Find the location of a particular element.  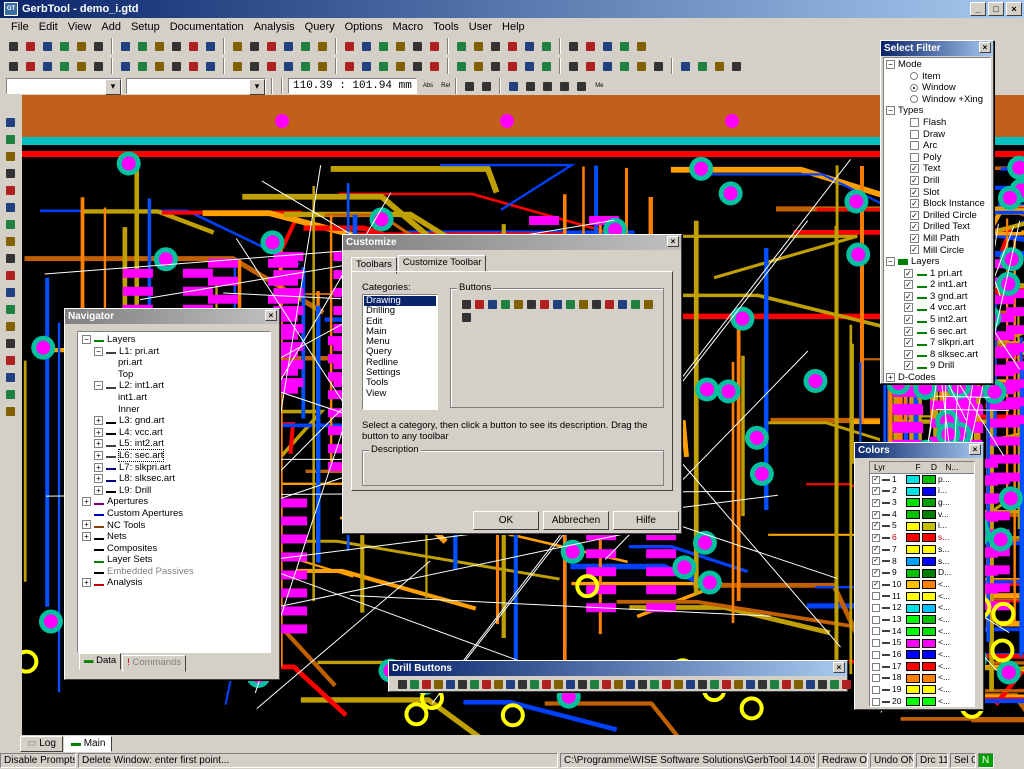

type-option: Flash is located at coordinates (937, 123).